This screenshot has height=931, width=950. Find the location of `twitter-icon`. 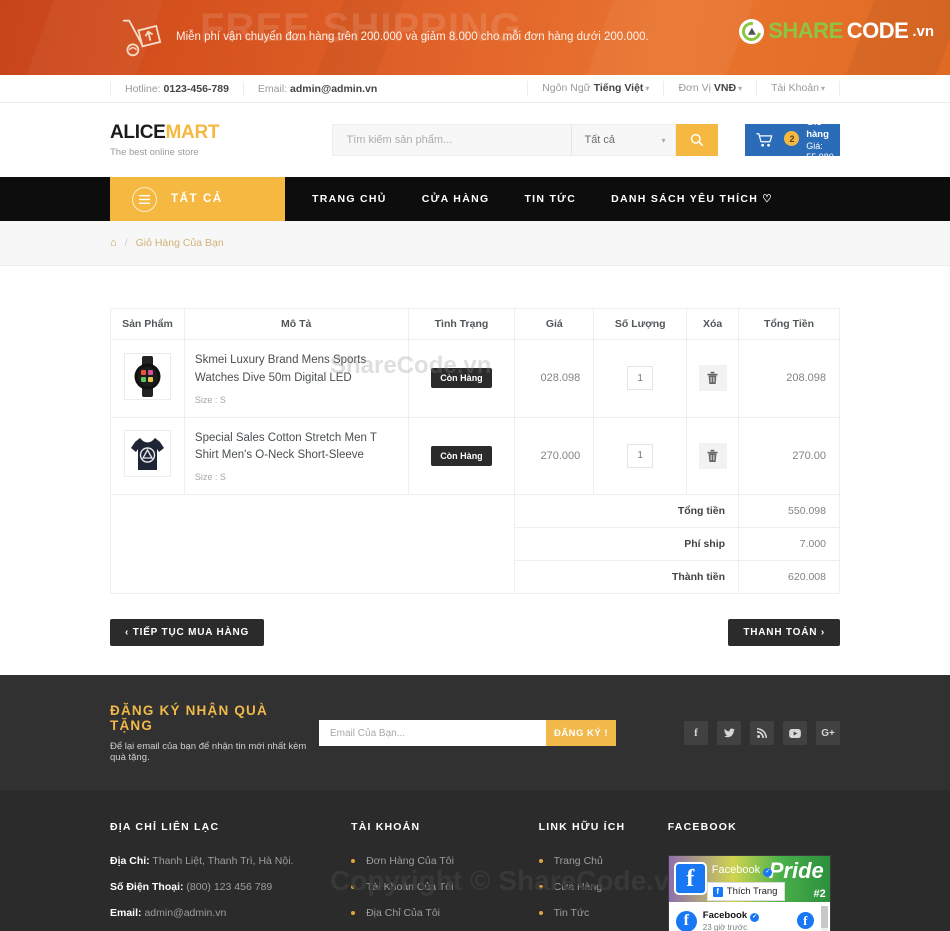

twitter-icon is located at coordinates (729, 733).